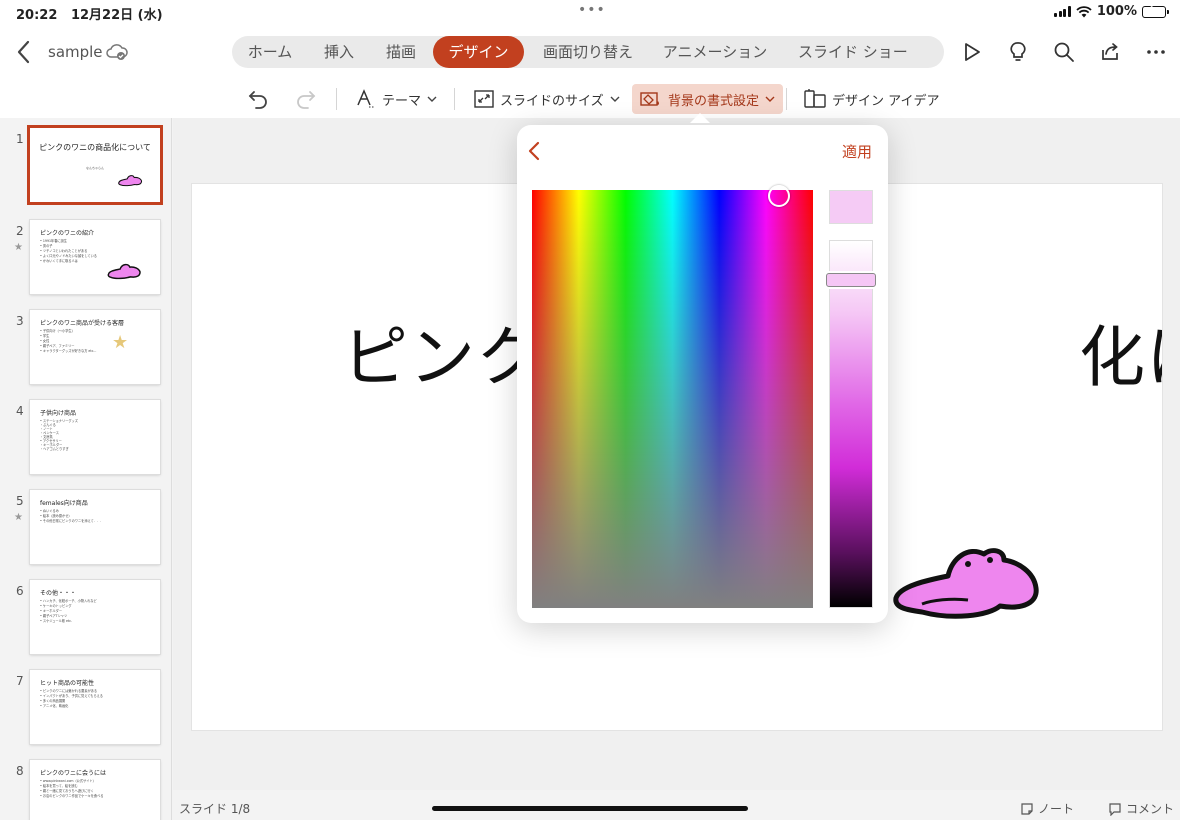  I want to click on thumbnail-title: ピンクのワニの紹介, so click(67, 233).